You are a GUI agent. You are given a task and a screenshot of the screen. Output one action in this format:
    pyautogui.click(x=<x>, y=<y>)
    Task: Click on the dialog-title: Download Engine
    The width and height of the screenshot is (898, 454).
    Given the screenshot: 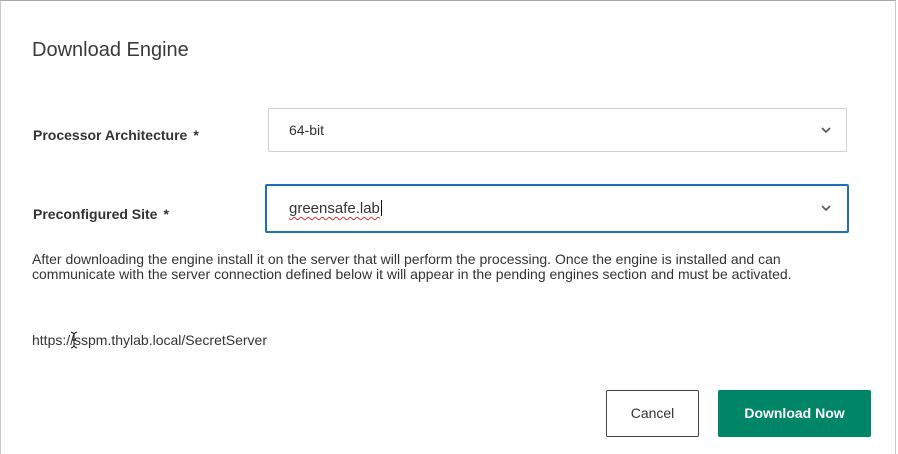 What is the action you would take?
    pyautogui.click(x=110, y=50)
    